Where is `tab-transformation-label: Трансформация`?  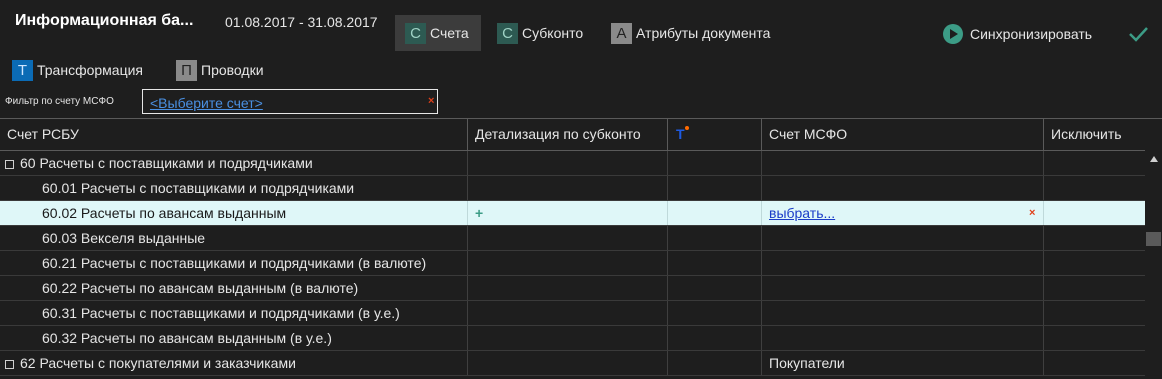
tab-transformation-label: Трансформация is located at coordinates (90, 70).